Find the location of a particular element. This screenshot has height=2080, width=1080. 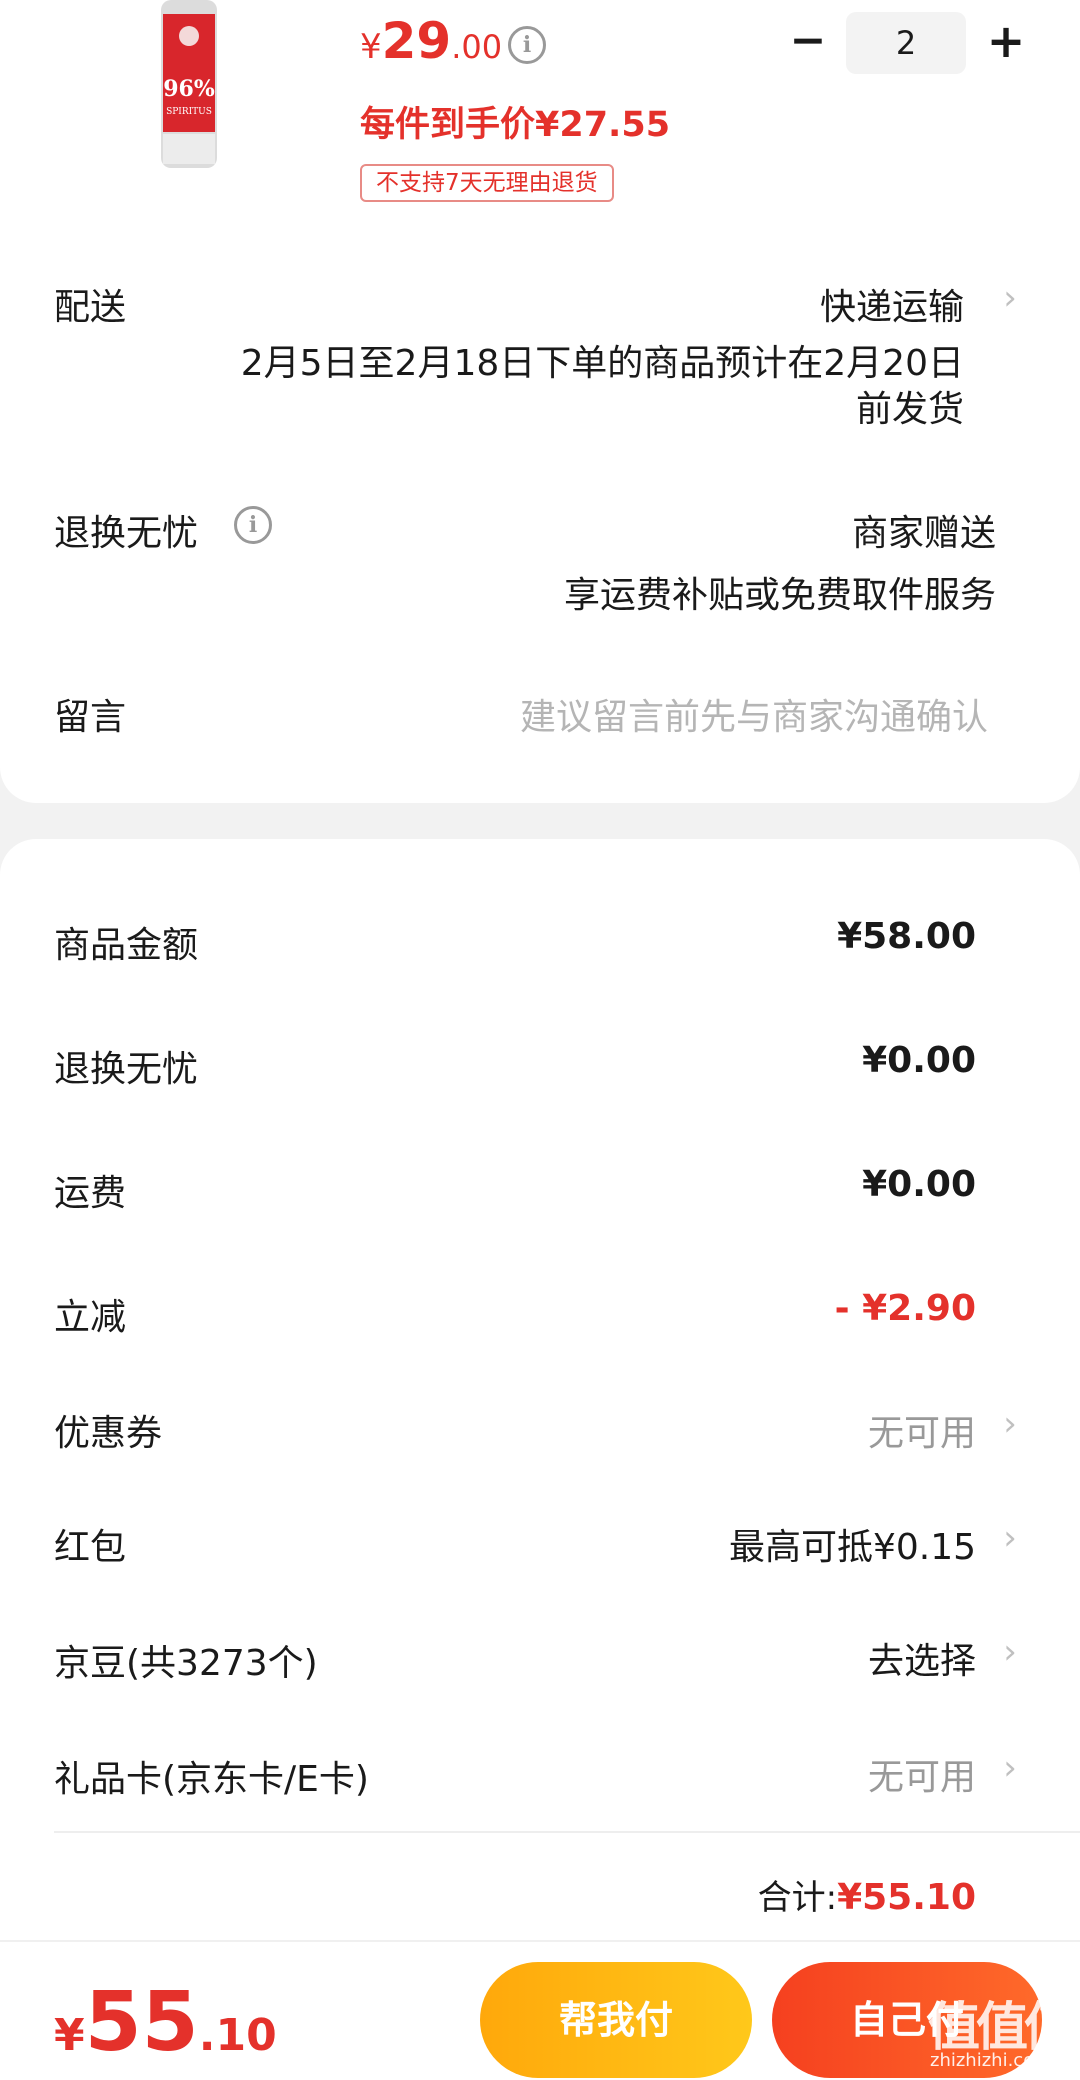

summary-label-jingdou: 京豆(共3273个) is located at coordinates (186, 1663).